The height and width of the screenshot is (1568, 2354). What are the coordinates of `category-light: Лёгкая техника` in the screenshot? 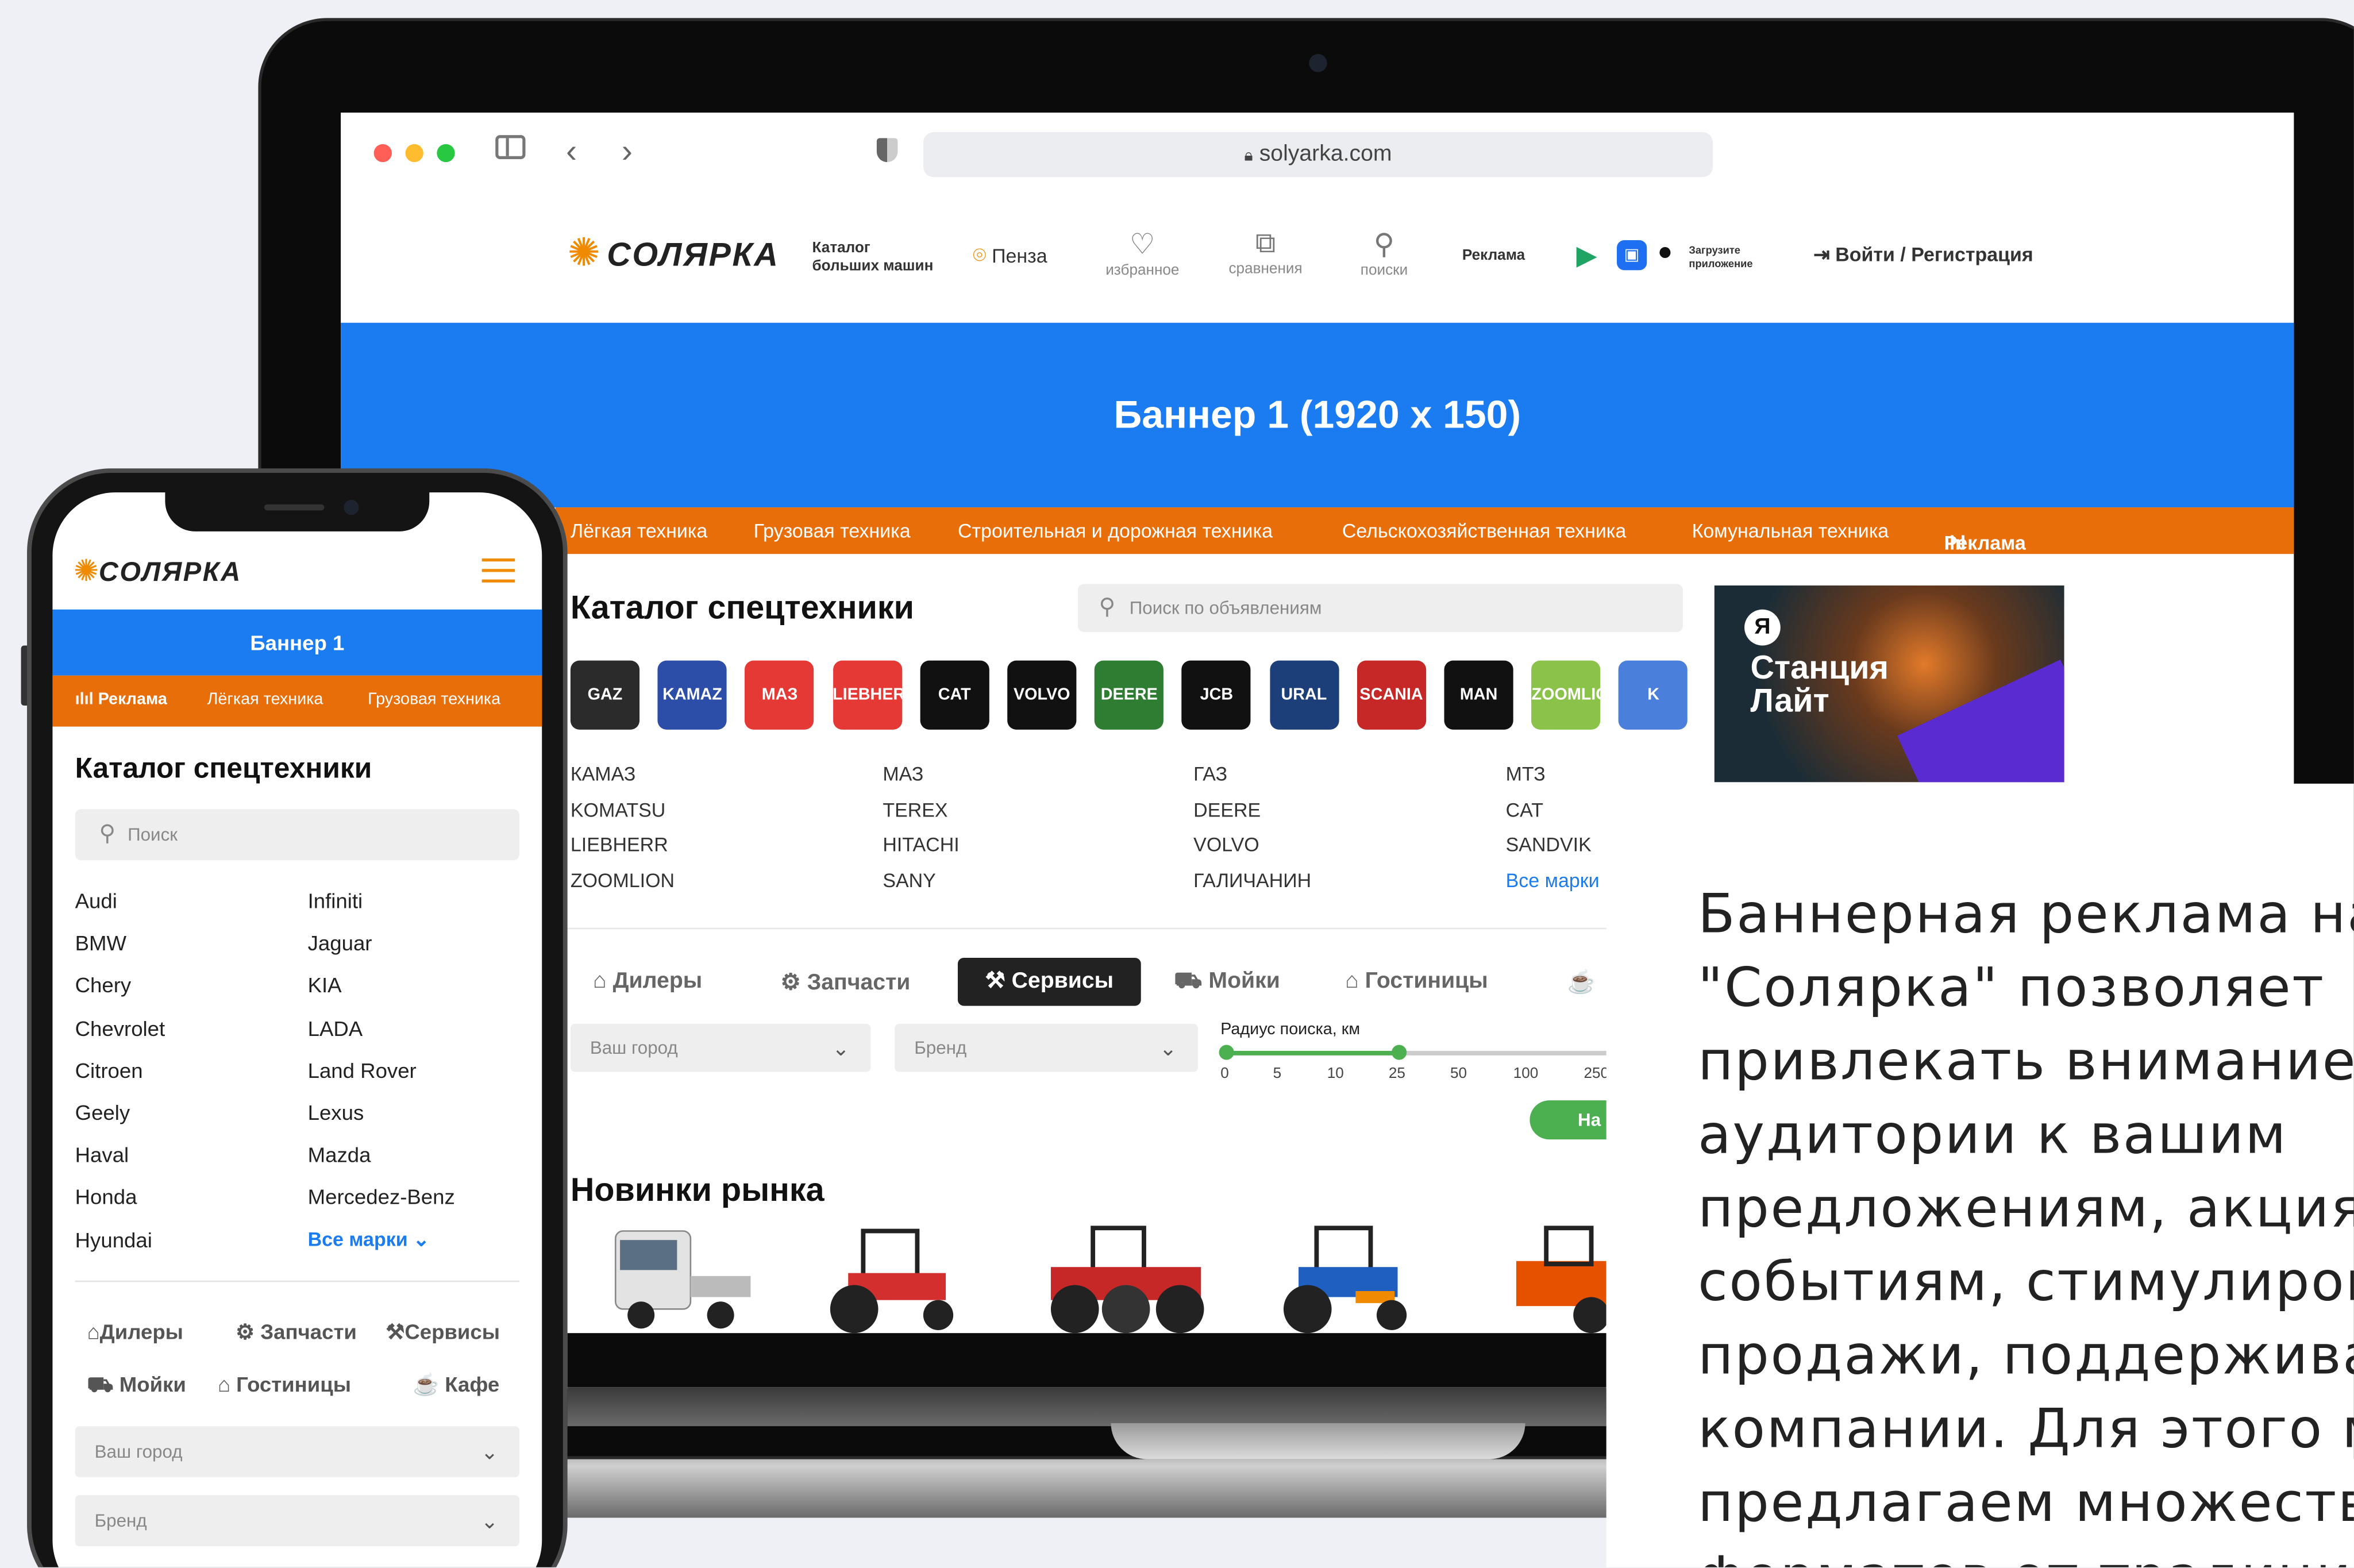 It's located at (639, 530).